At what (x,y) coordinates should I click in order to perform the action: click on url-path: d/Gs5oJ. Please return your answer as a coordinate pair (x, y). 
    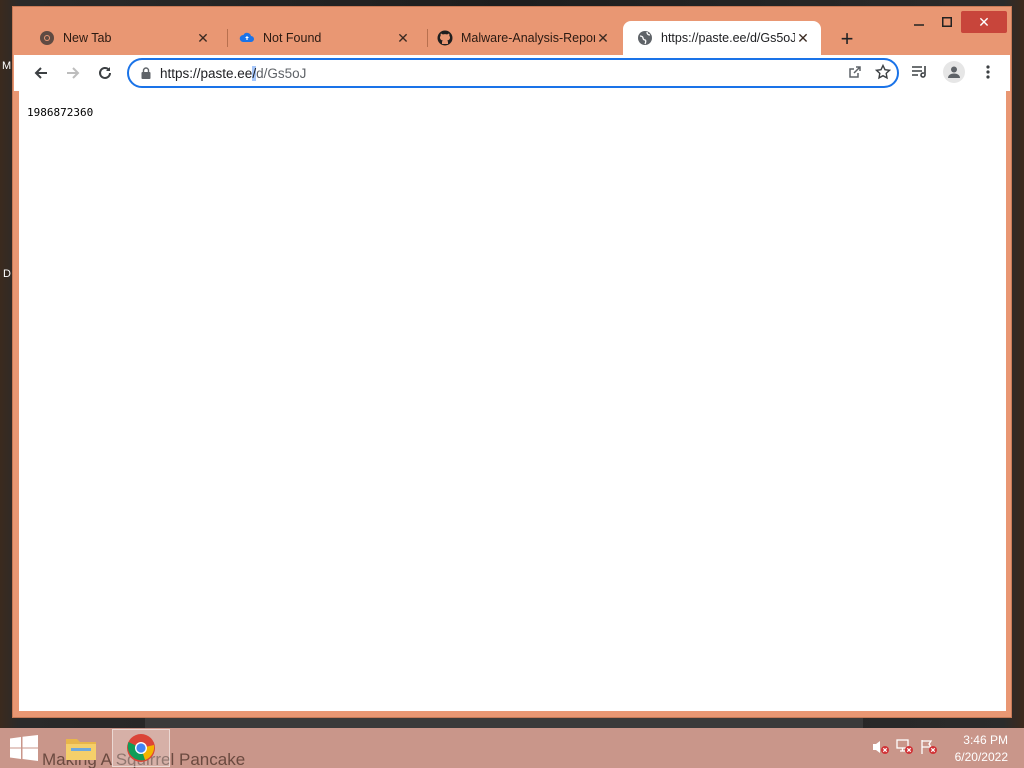
    Looking at the image, I should click on (281, 73).